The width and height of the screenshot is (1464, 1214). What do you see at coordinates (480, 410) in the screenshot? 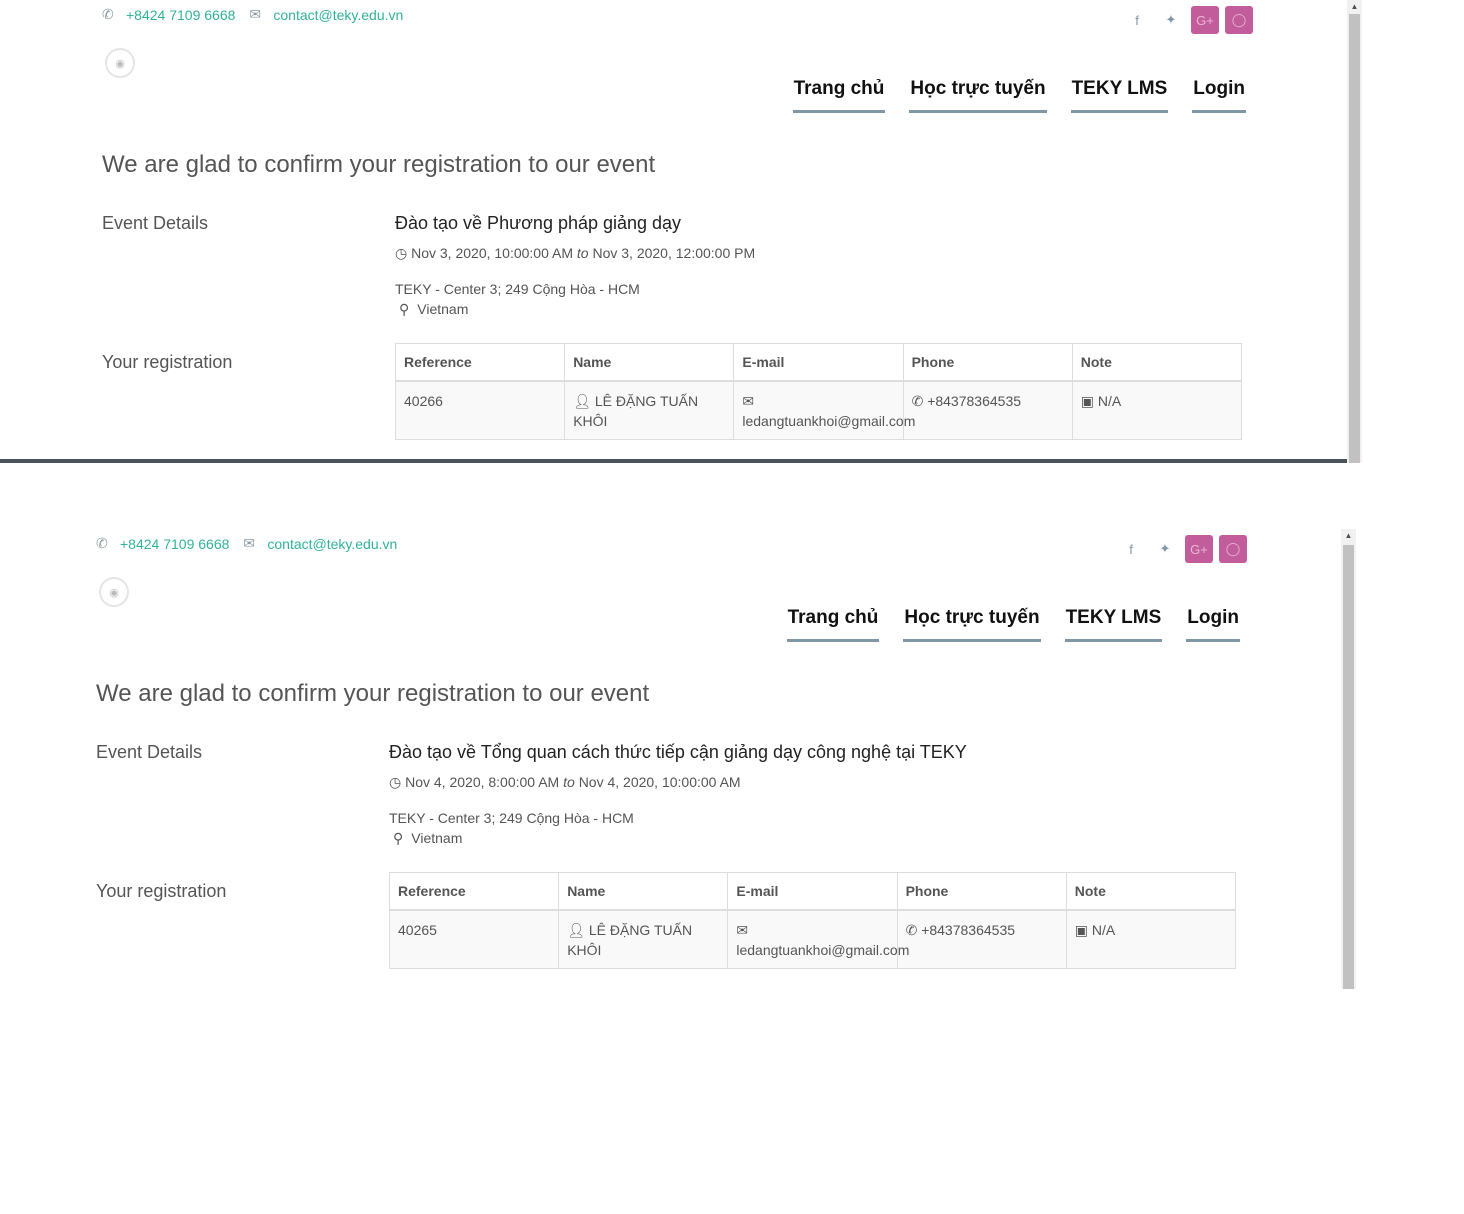
I see `reference-cell: 40266` at bounding box center [480, 410].